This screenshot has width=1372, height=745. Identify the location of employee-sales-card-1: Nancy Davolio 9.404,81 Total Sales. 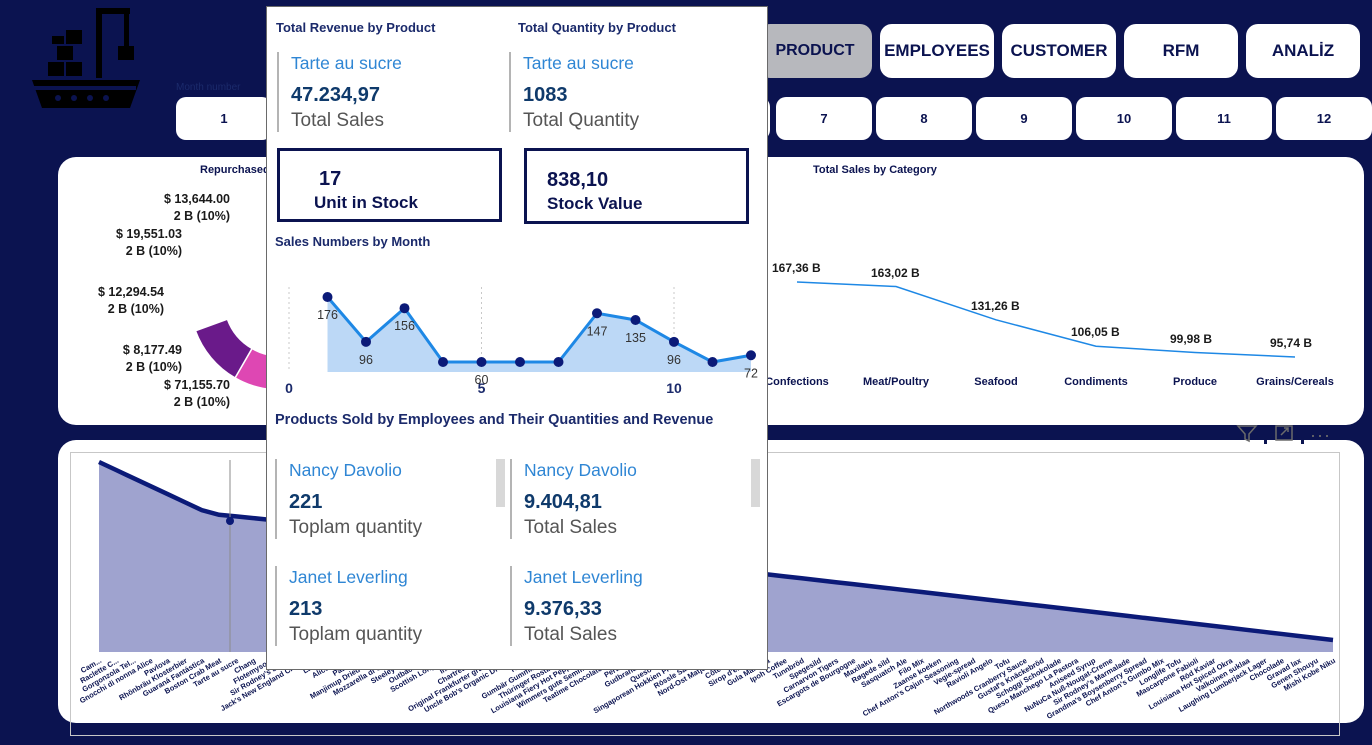
(615, 499).